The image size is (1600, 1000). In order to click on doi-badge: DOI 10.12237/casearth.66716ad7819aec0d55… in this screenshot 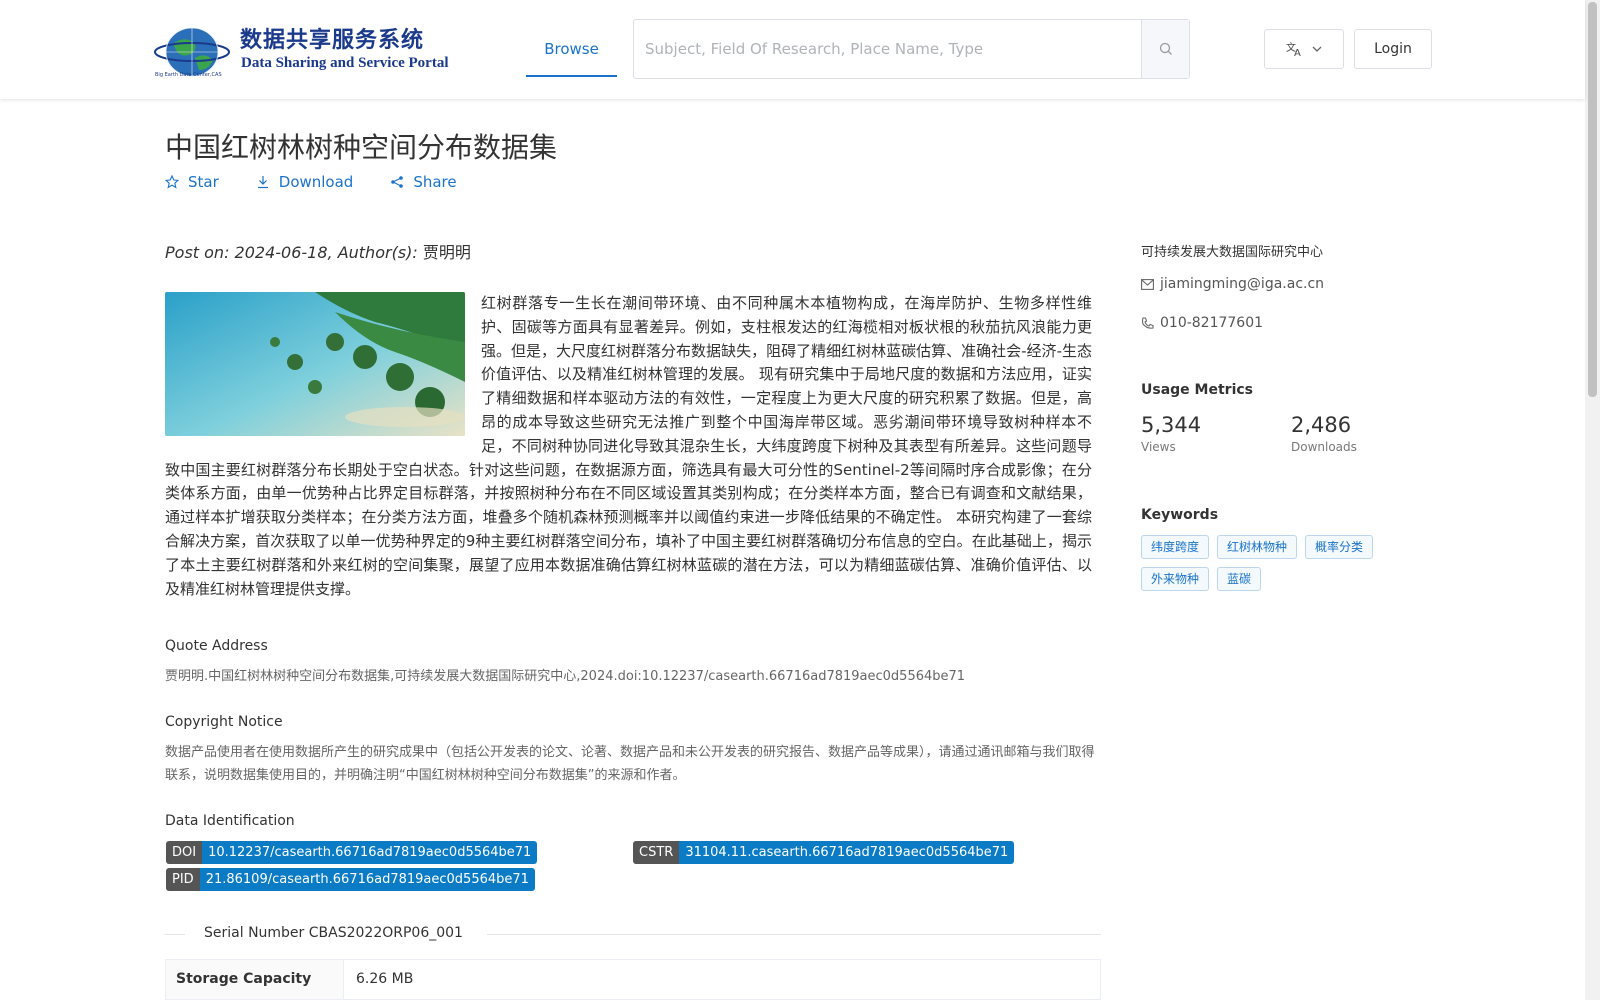, I will do `click(352, 852)`.